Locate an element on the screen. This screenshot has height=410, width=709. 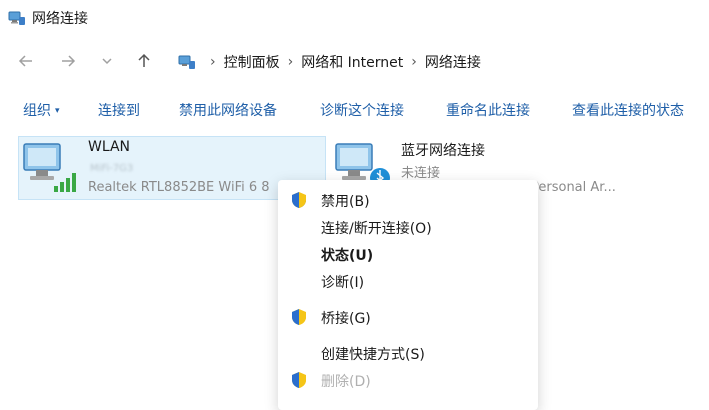
organize-button: 组织 ▾ is located at coordinates (41, 110).